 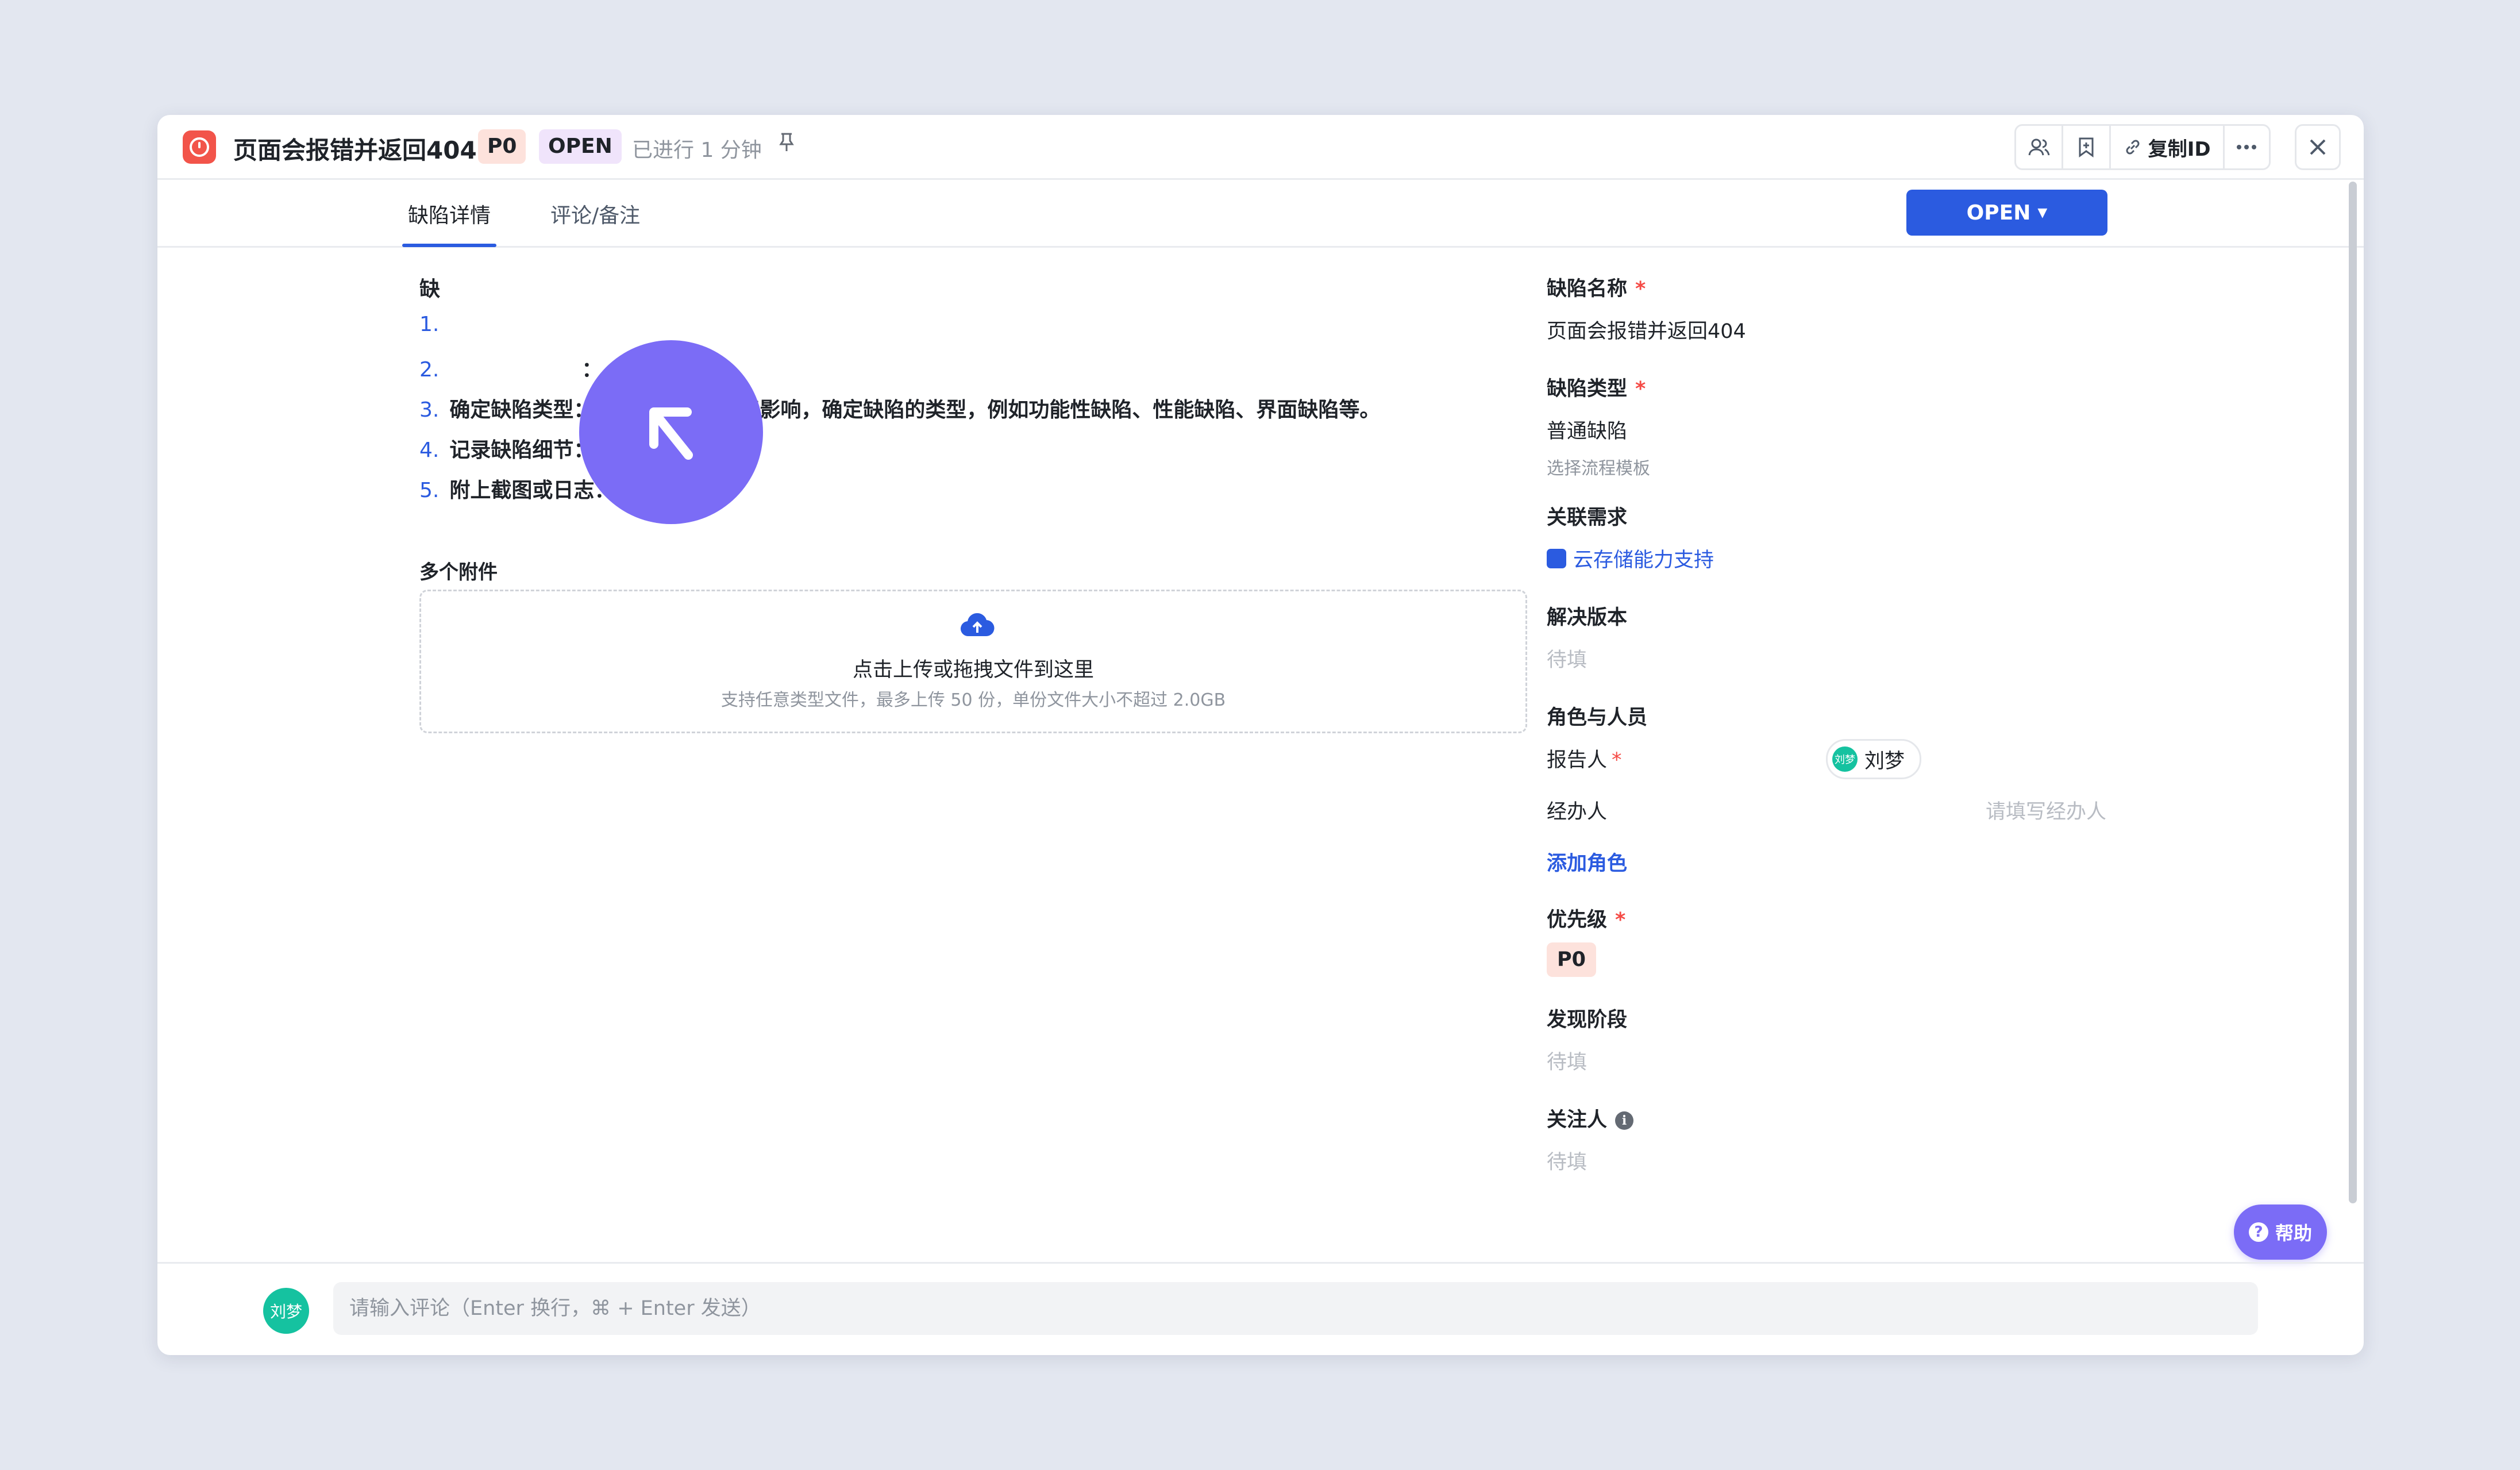 I want to click on list-number: 3., so click(x=430, y=410).